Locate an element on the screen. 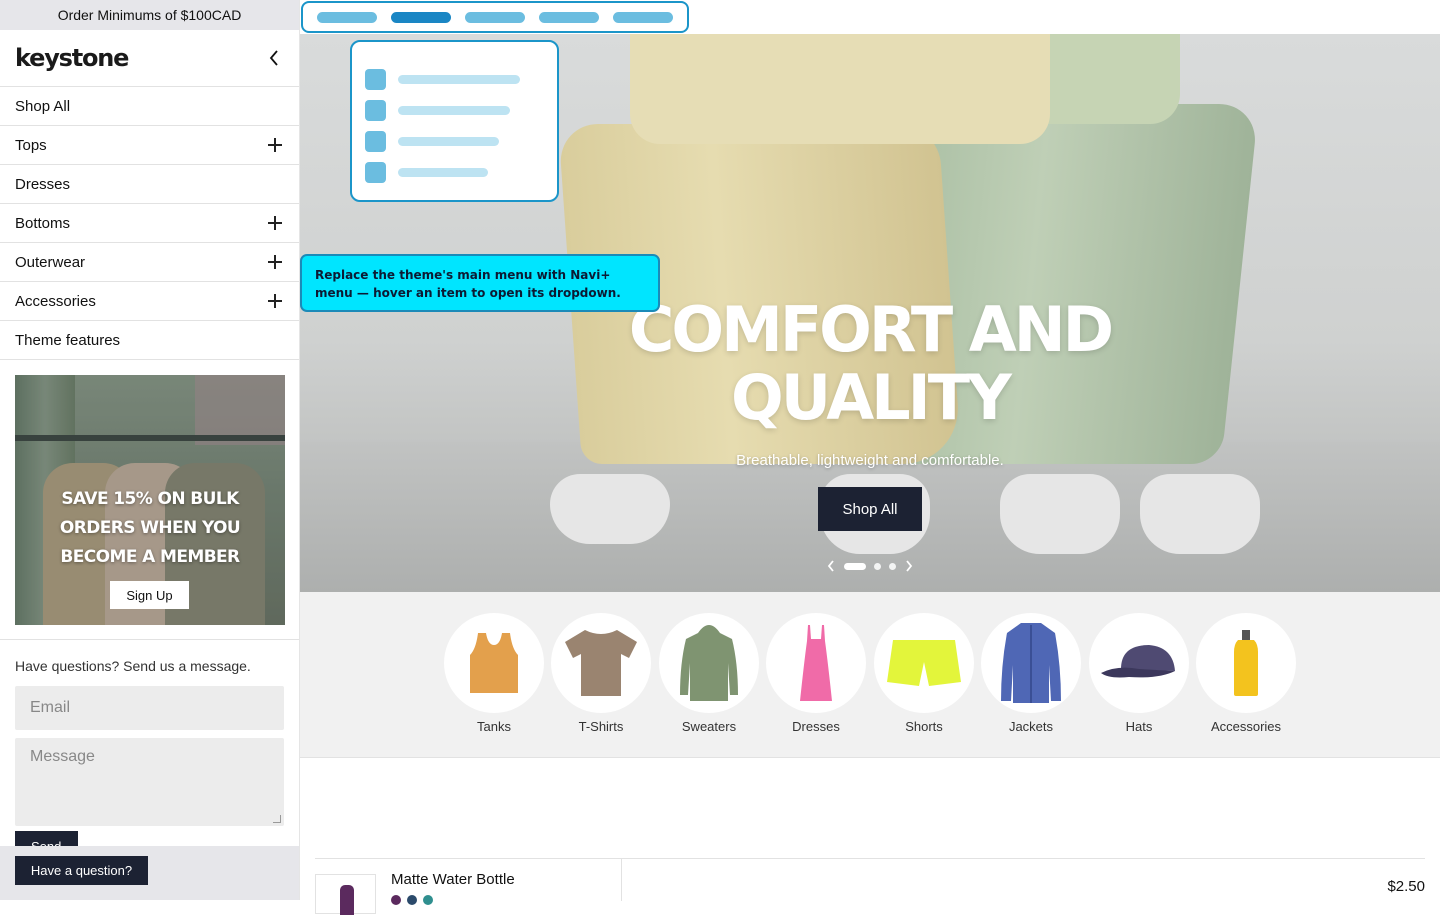 The width and height of the screenshot is (1440, 915). have-a-question-button: Have a question? is located at coordinates (81, 870).